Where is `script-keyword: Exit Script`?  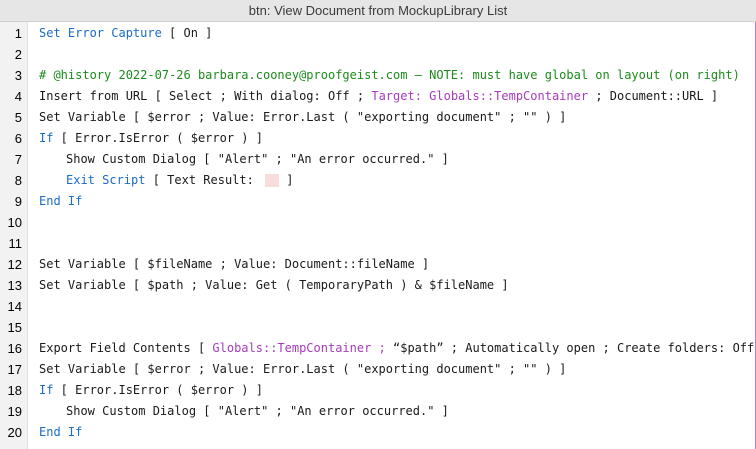 script-keyword: Exit Script is located at coordinates (106, 180).